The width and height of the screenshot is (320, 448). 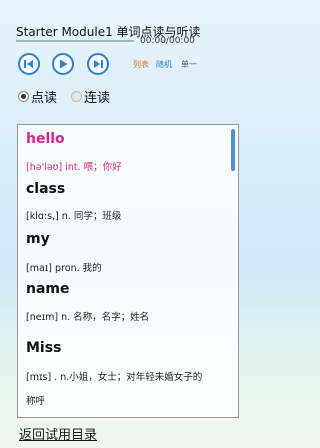 What do you see at coordinates (77, 96) in the screenshot?
I see `radio-unselected-icon` at bounding box center [77, 96].